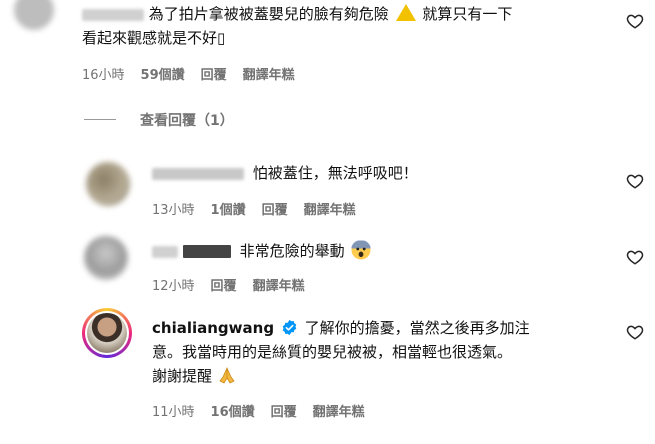 The image size is (655, 444). I want to click on reply-text-line1: 了解你的擔憂，當然之後再多加注, so click(417, 328).